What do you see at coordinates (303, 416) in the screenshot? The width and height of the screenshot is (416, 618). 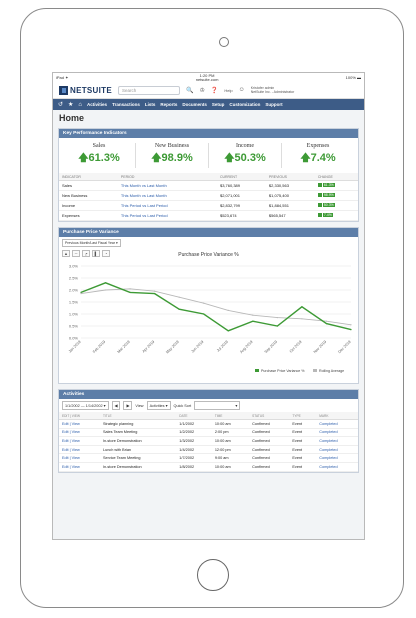 I see `column-header: TYPE` at bounding box center [303, 416].